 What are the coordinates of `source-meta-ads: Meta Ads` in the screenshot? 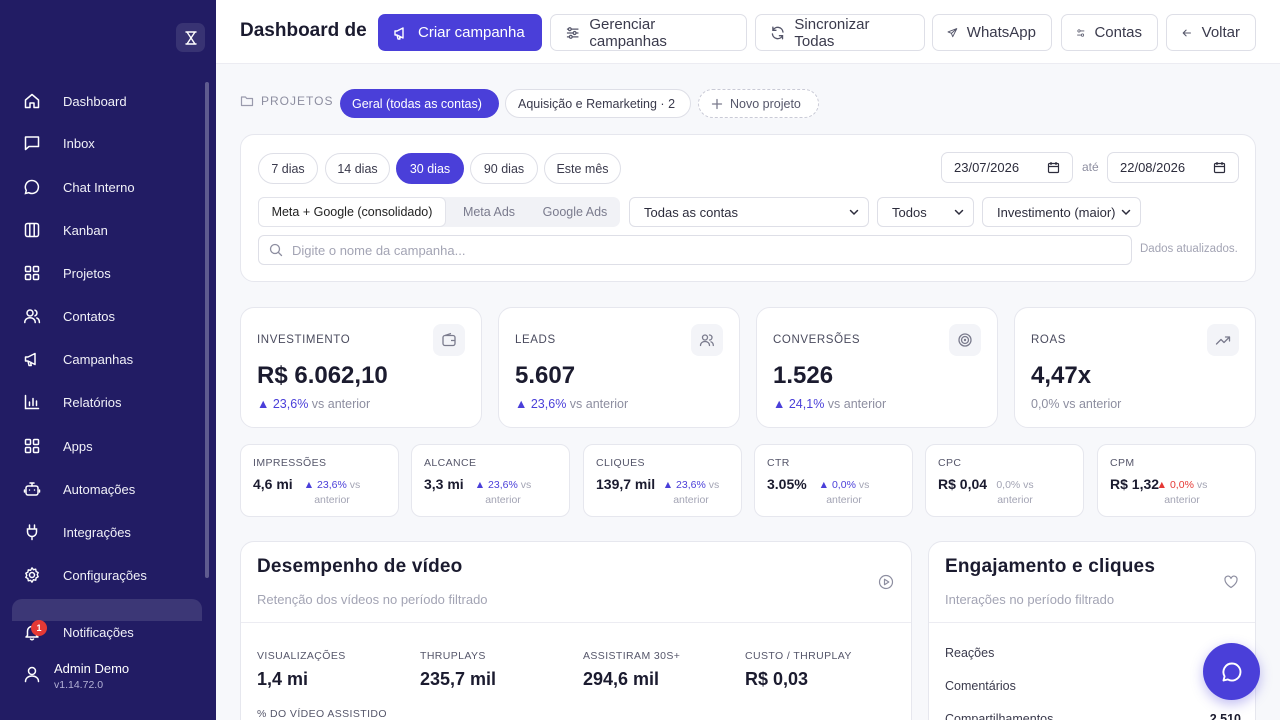 It's located at (489, 212).